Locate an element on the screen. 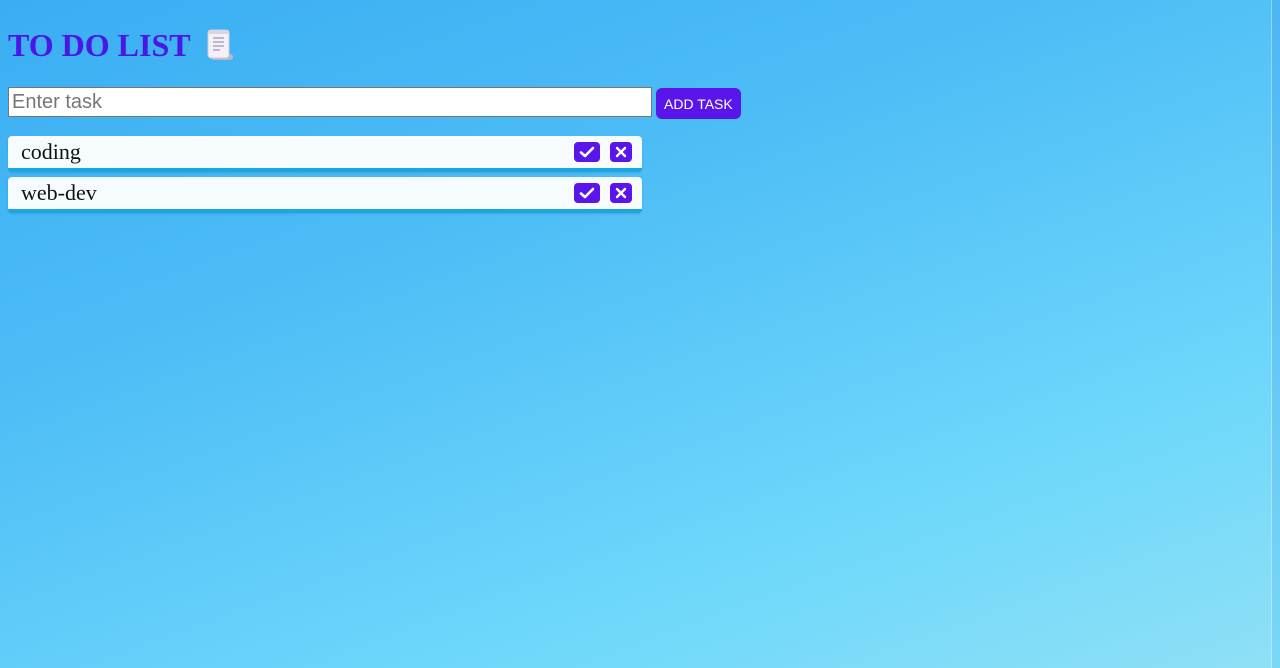 The height and width of the screenshot is (668, 1280). header: TO DO LIST is located at coordinates (374, 45).